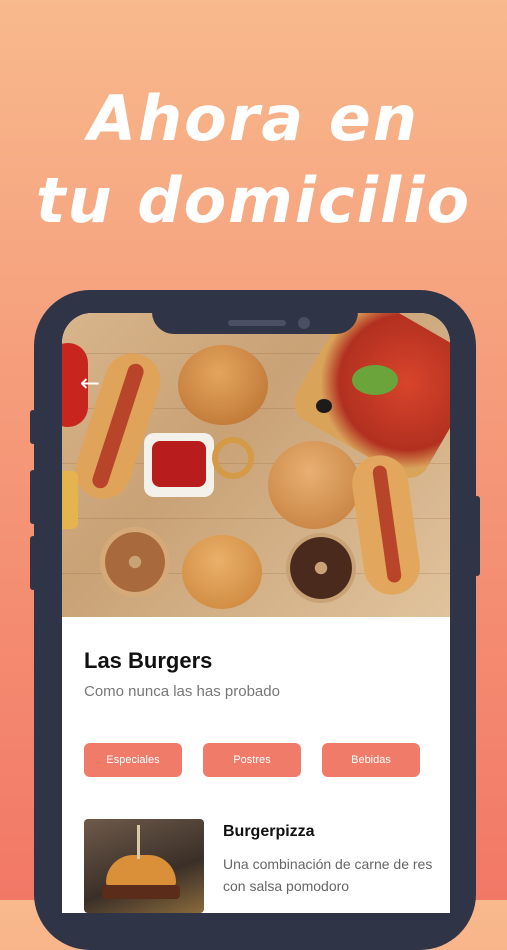 The image size is (507, 950). I want to click on restaurant-name: Las Burgers, so click(148, 660).